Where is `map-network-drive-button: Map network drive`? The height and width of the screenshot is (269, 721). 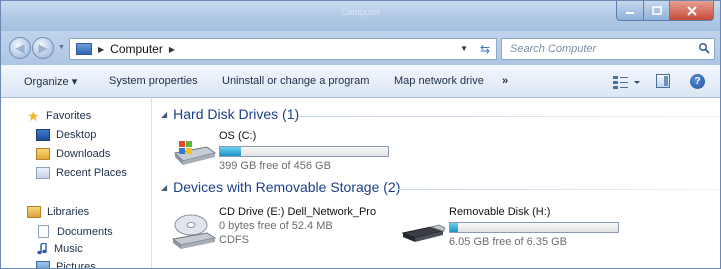
map-network-drive-button: Map network drive is located at coordinates (439, 81).